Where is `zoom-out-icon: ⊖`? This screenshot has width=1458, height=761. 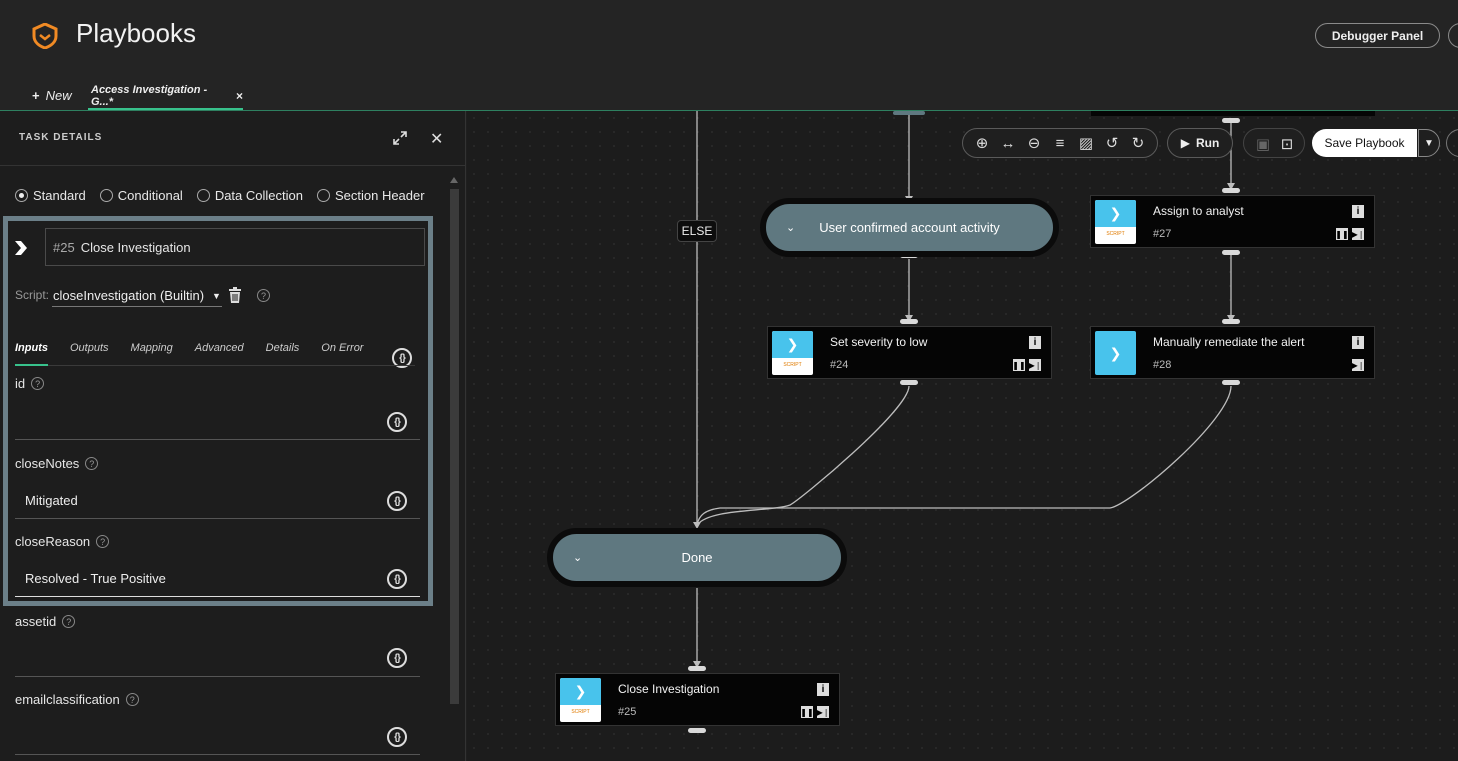
zoom-out-icon: ⊖ is located at coordinates (1034, 143).